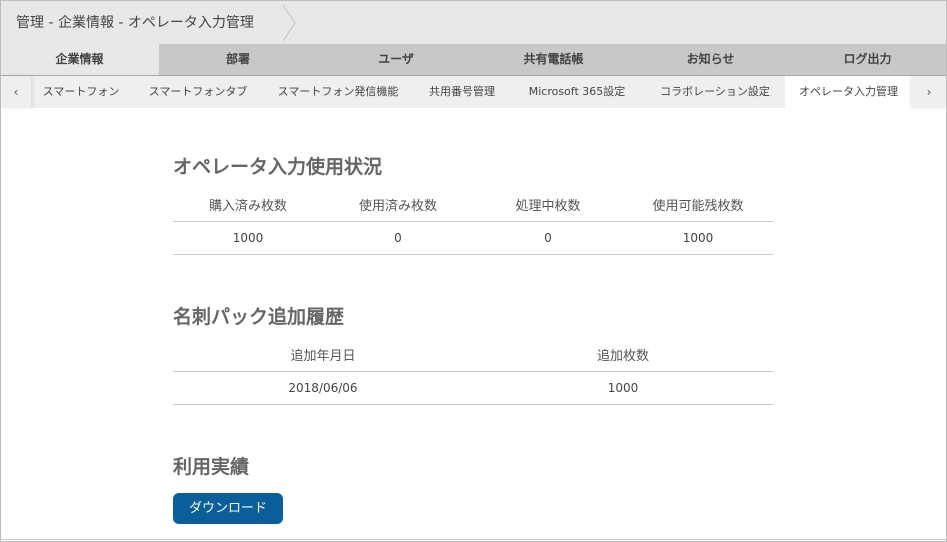 The image size is (947, 542). What do you see at coordinates (462, 92) in the screenshot?
I see `subtab-shared-number: 共用番号管理` at bounding box center [462, 92].